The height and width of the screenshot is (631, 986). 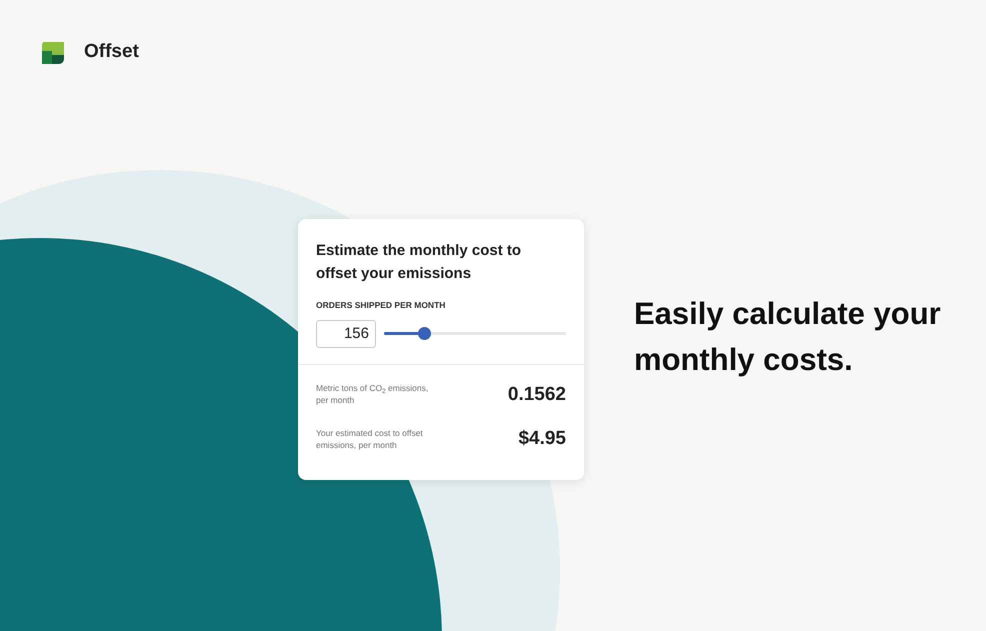 What do you see at coordinates (788, 336) in the screenshot?
I see `headline: Easily calculate your monthly costs.` at bounding box center [788, 336].